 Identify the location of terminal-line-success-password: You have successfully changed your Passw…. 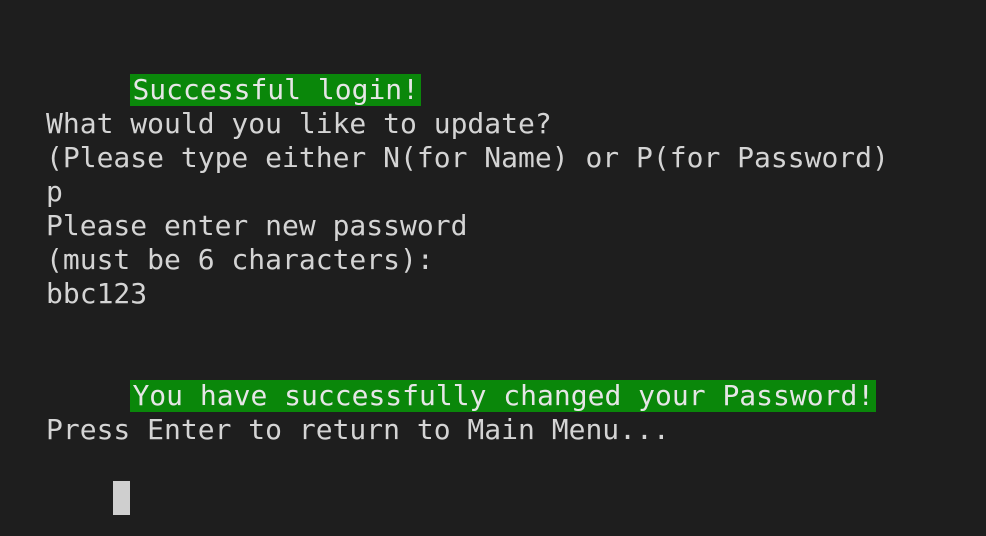
(516, 378).